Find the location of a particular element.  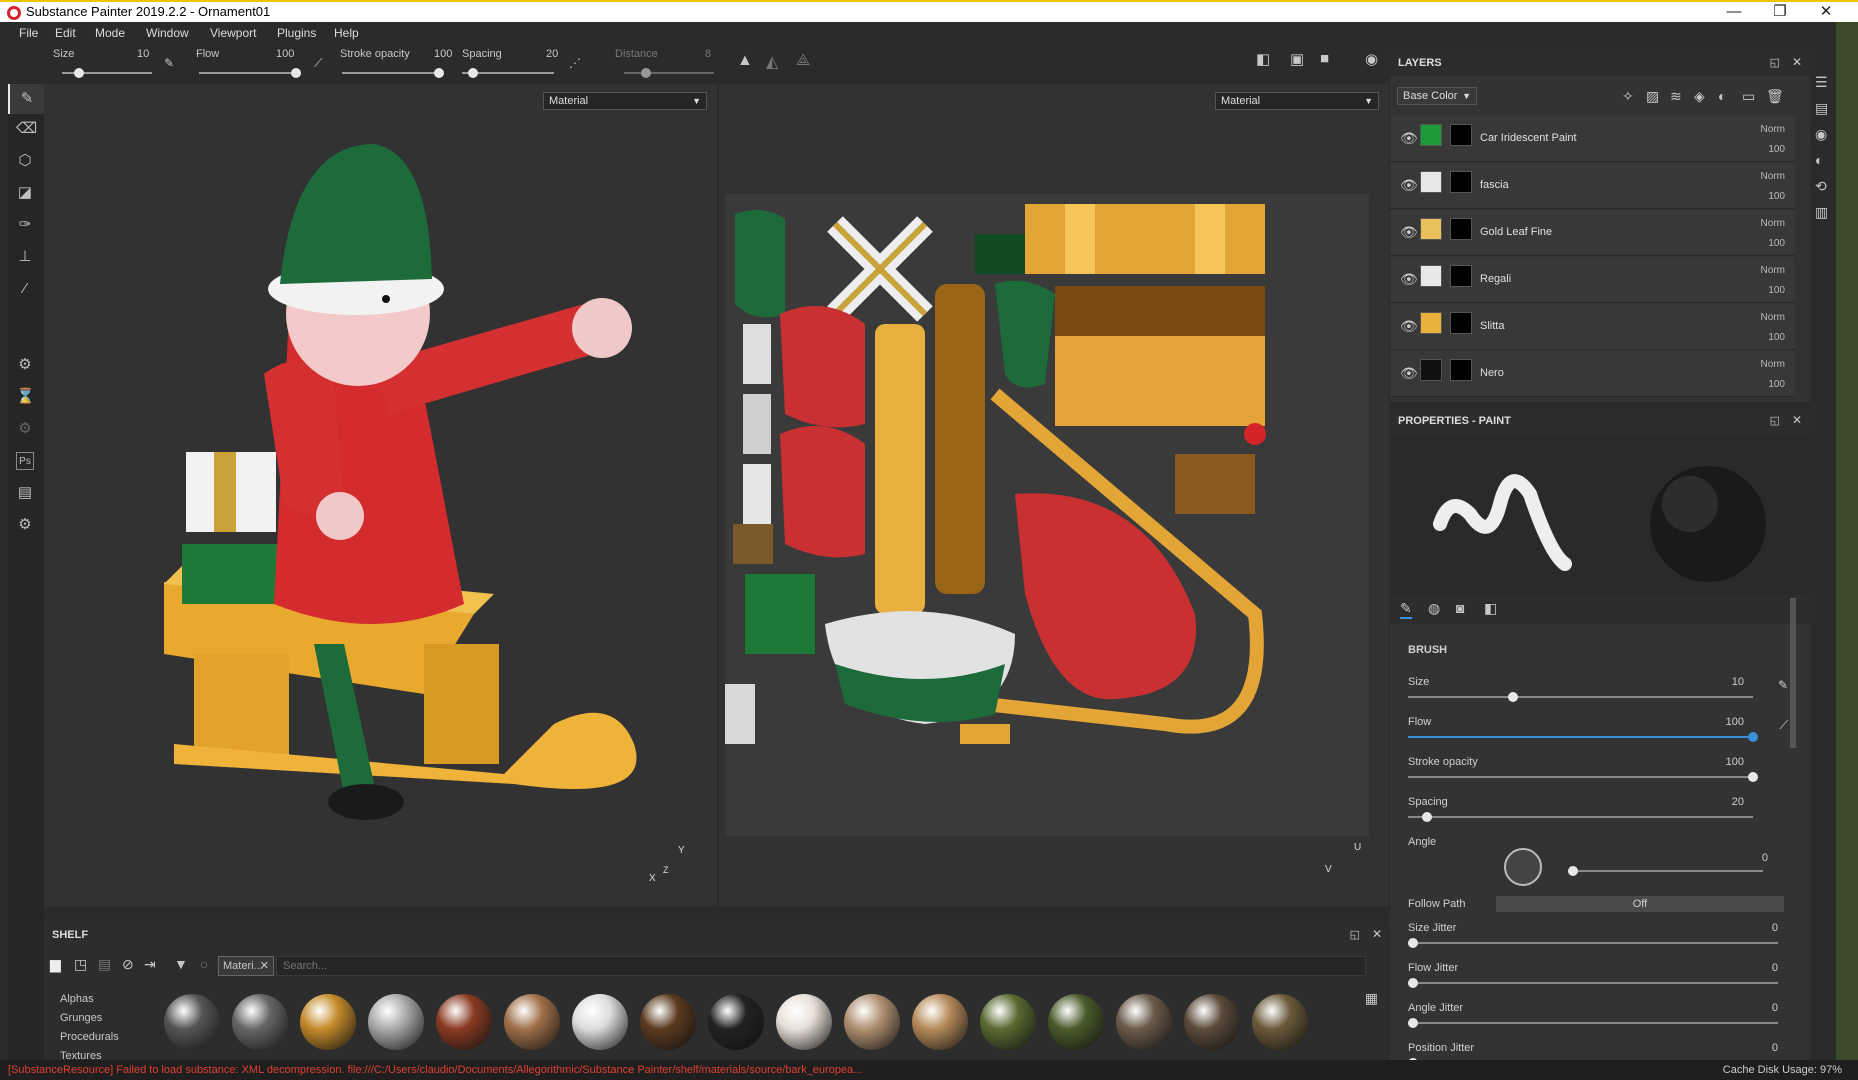

add-mask-icon: ▨ is located at coordinates (1652, 96).